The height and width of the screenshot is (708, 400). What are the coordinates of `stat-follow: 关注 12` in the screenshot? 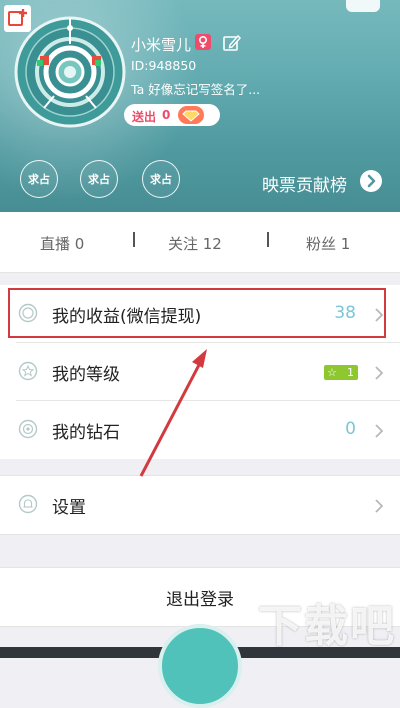 It's located at (195, 243).